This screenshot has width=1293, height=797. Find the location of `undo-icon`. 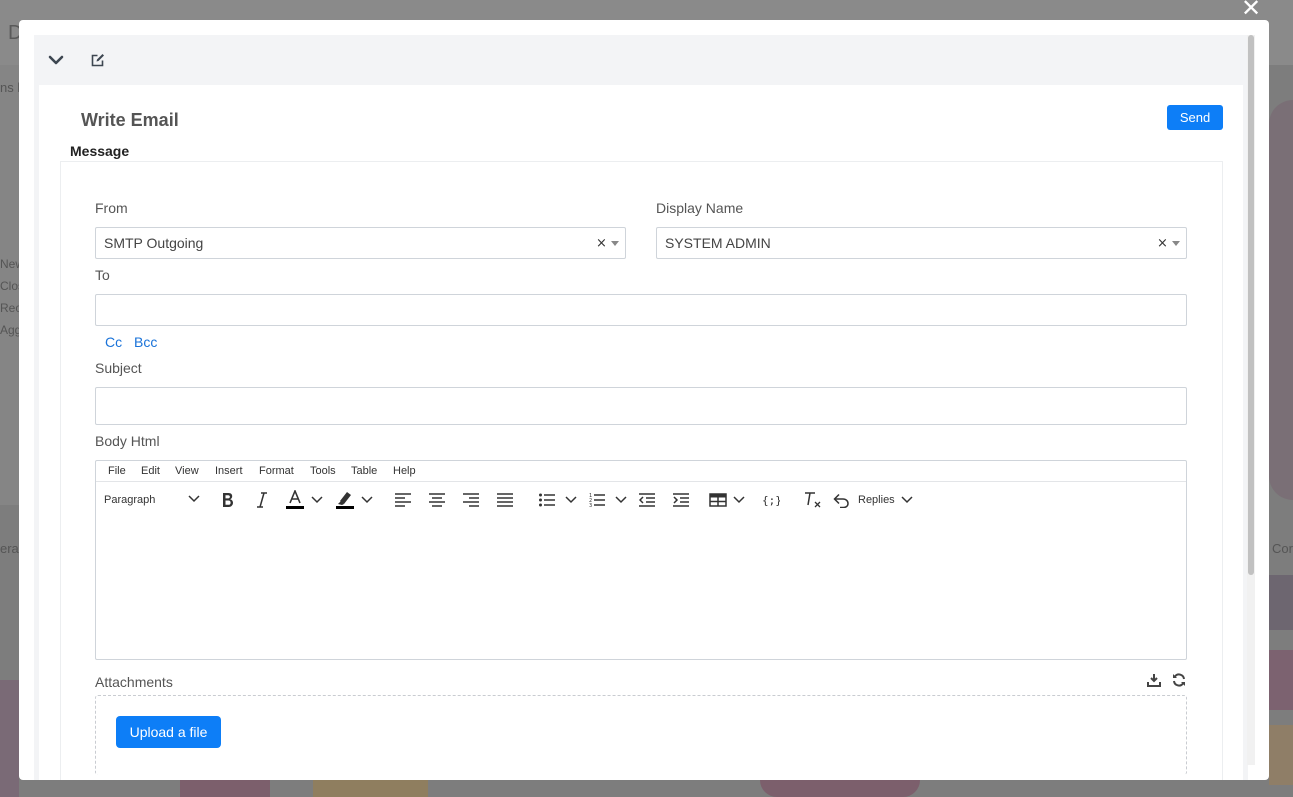

undo-icon is located at coordinates (841, 500).